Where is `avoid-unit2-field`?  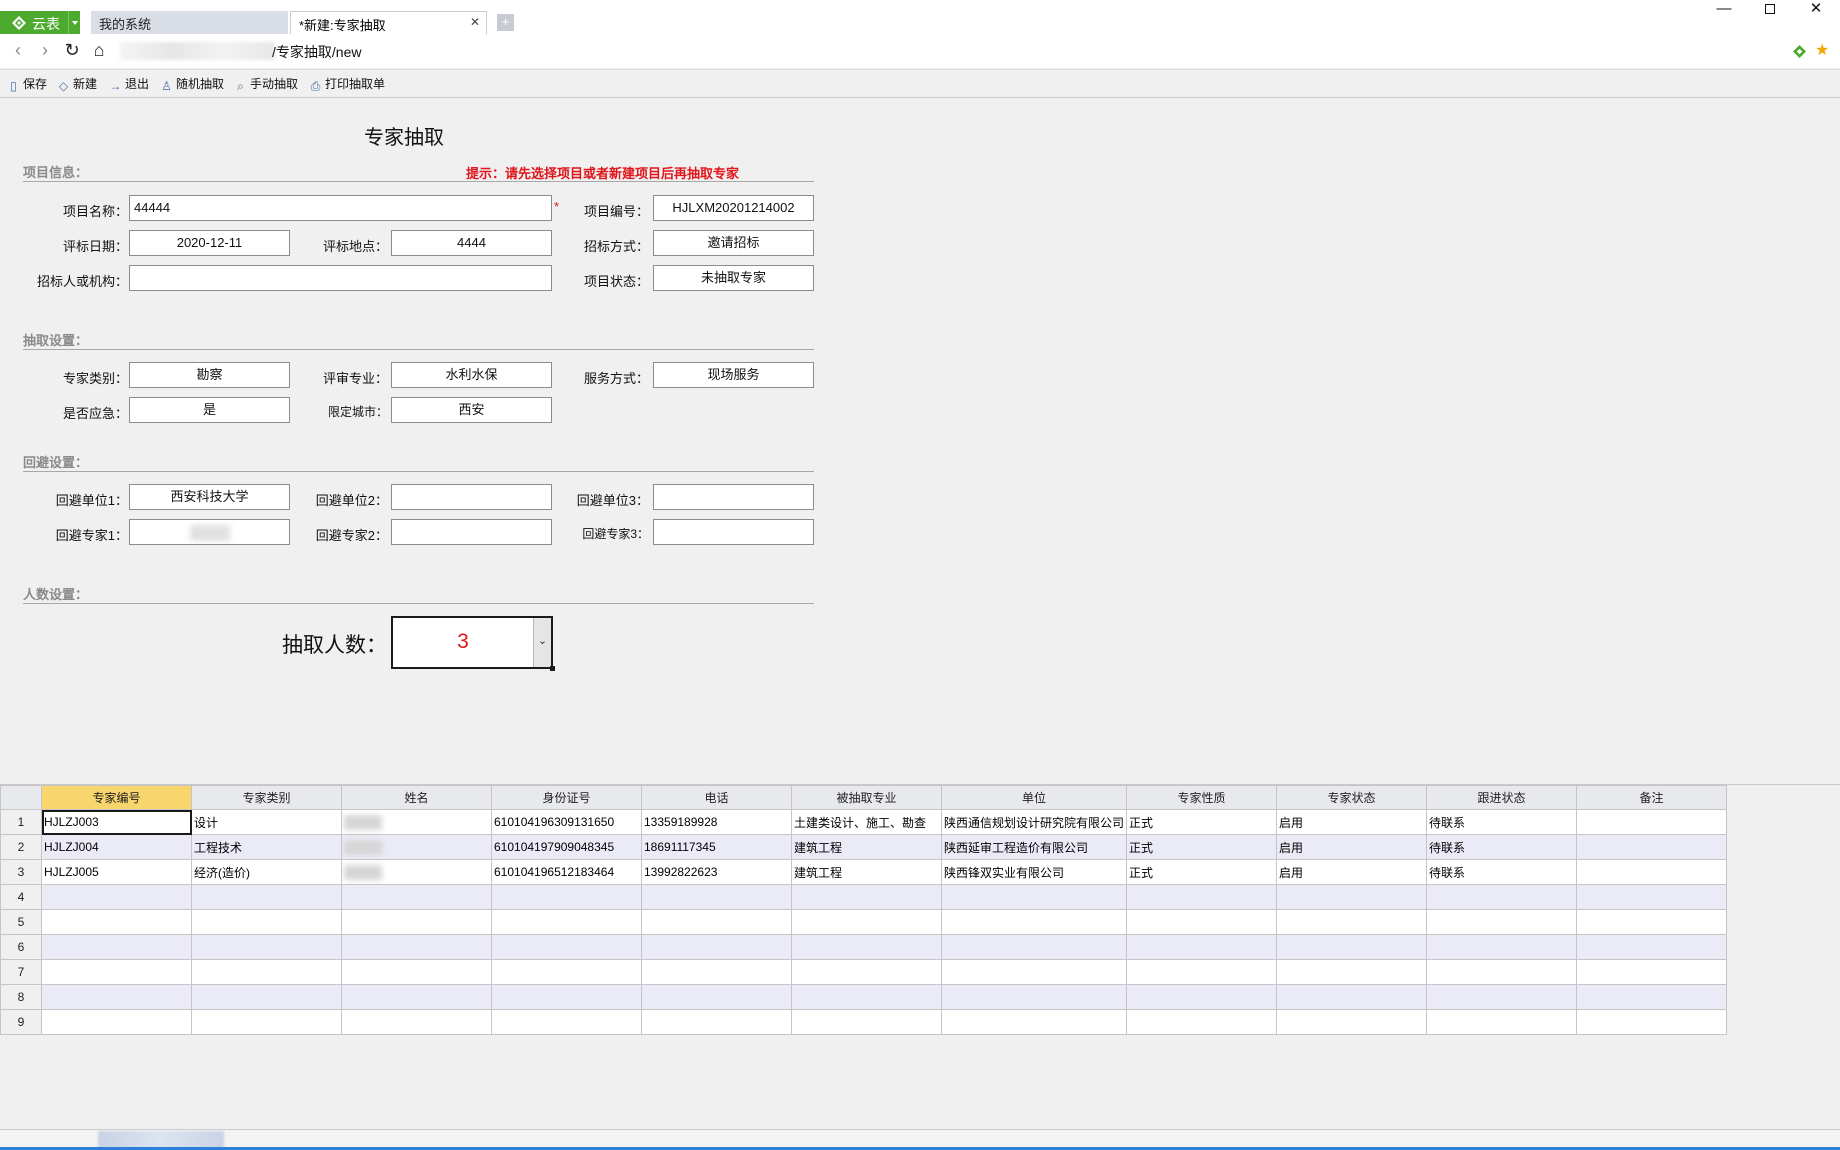
avoid-unit2-field is located at coordinates (471, 497).